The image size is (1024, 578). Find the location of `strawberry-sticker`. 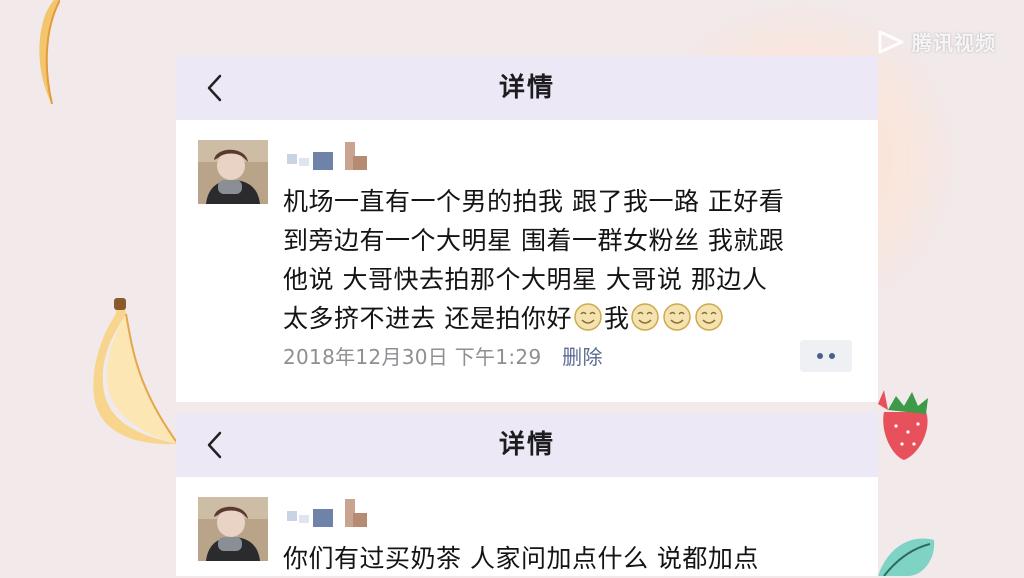

strawberry-sticker is located at coordinates (903, 425).